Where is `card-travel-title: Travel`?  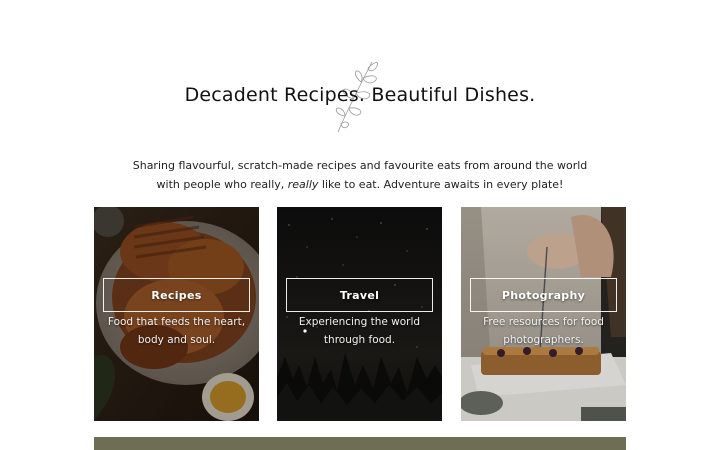
card-travel-title: Travel is located at coordinates (359, 295).